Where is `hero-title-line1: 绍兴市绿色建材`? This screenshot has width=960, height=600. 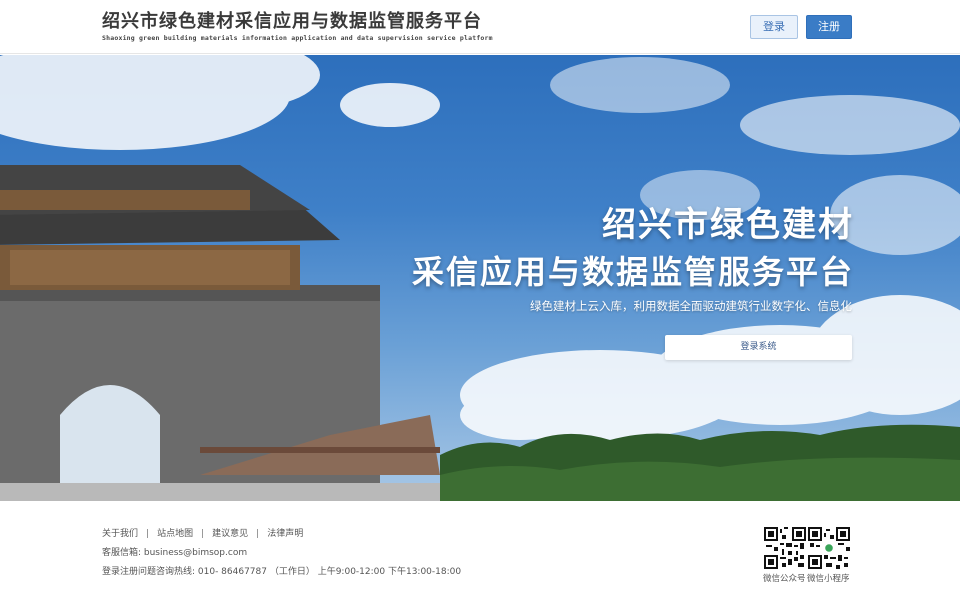 hero-title-line1: 绍兴市绿色建材 is located at coordinates (728, 225).